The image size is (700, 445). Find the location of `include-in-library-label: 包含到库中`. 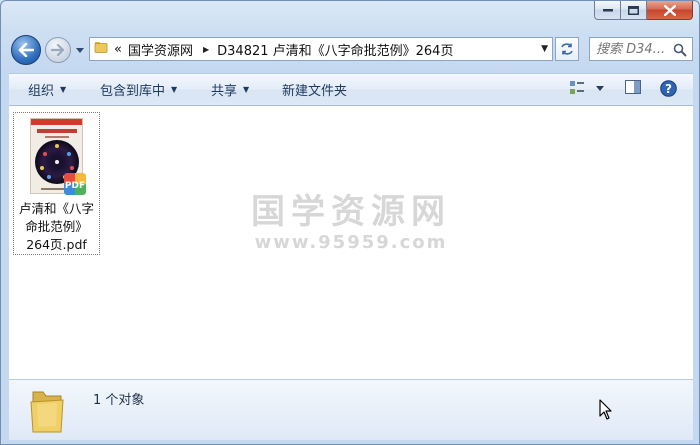

include-in-library-label: 包含到库中 is located at coordinates (133, 91).